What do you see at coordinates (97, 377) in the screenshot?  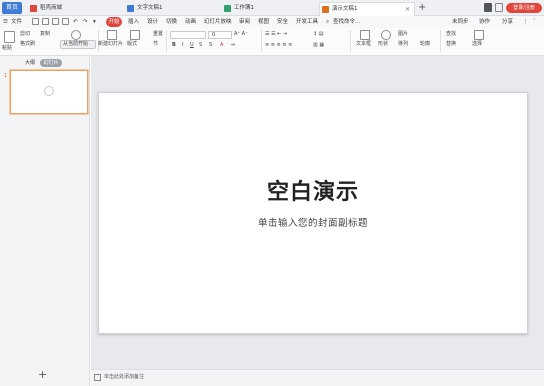 I see `notes-icon` at bounding box center [97, 377].